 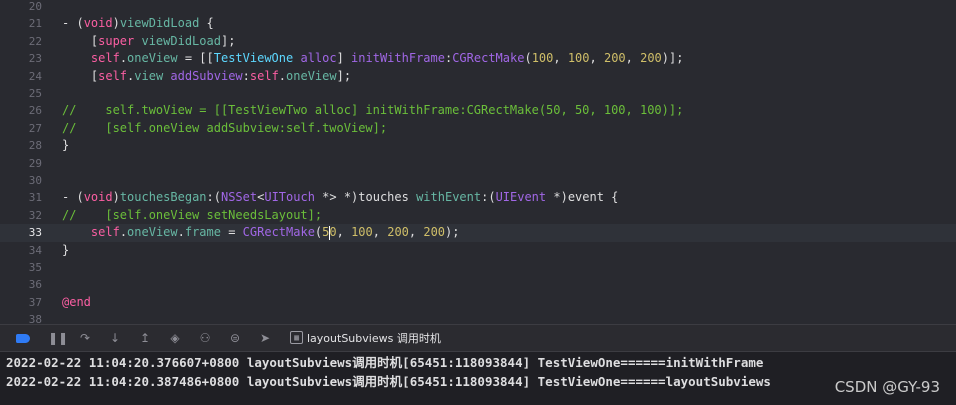 What do you see at coordinates (21, 180) in the screenshot?
I see `line-number: 30` at bounding box center [21, 180].